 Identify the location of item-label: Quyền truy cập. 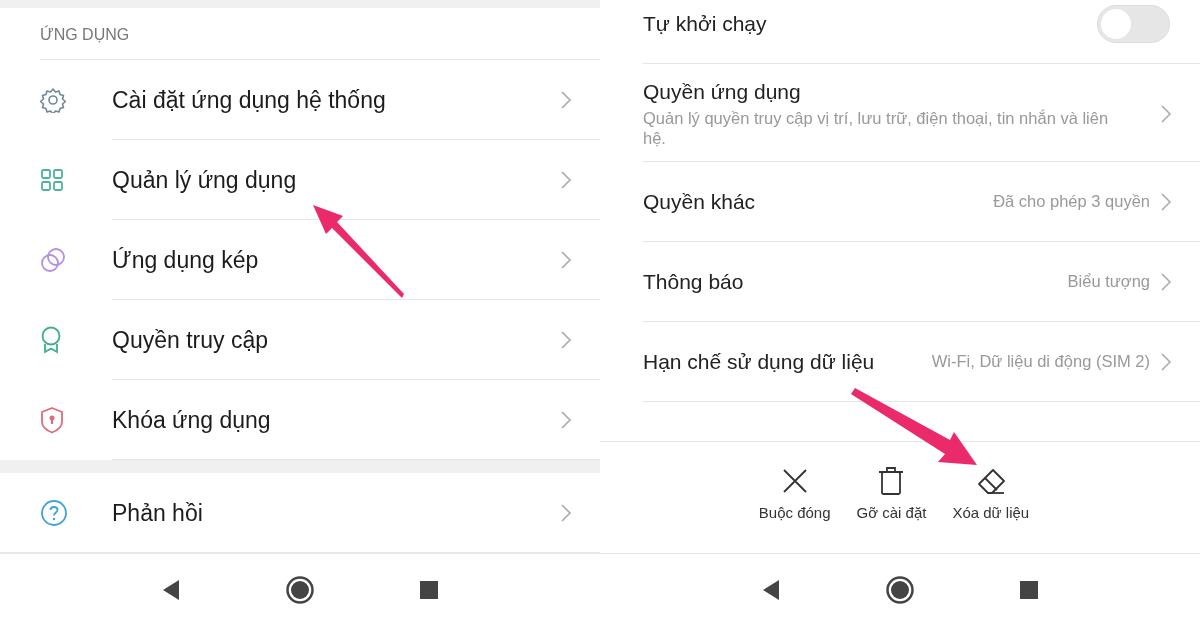
(190, 340).